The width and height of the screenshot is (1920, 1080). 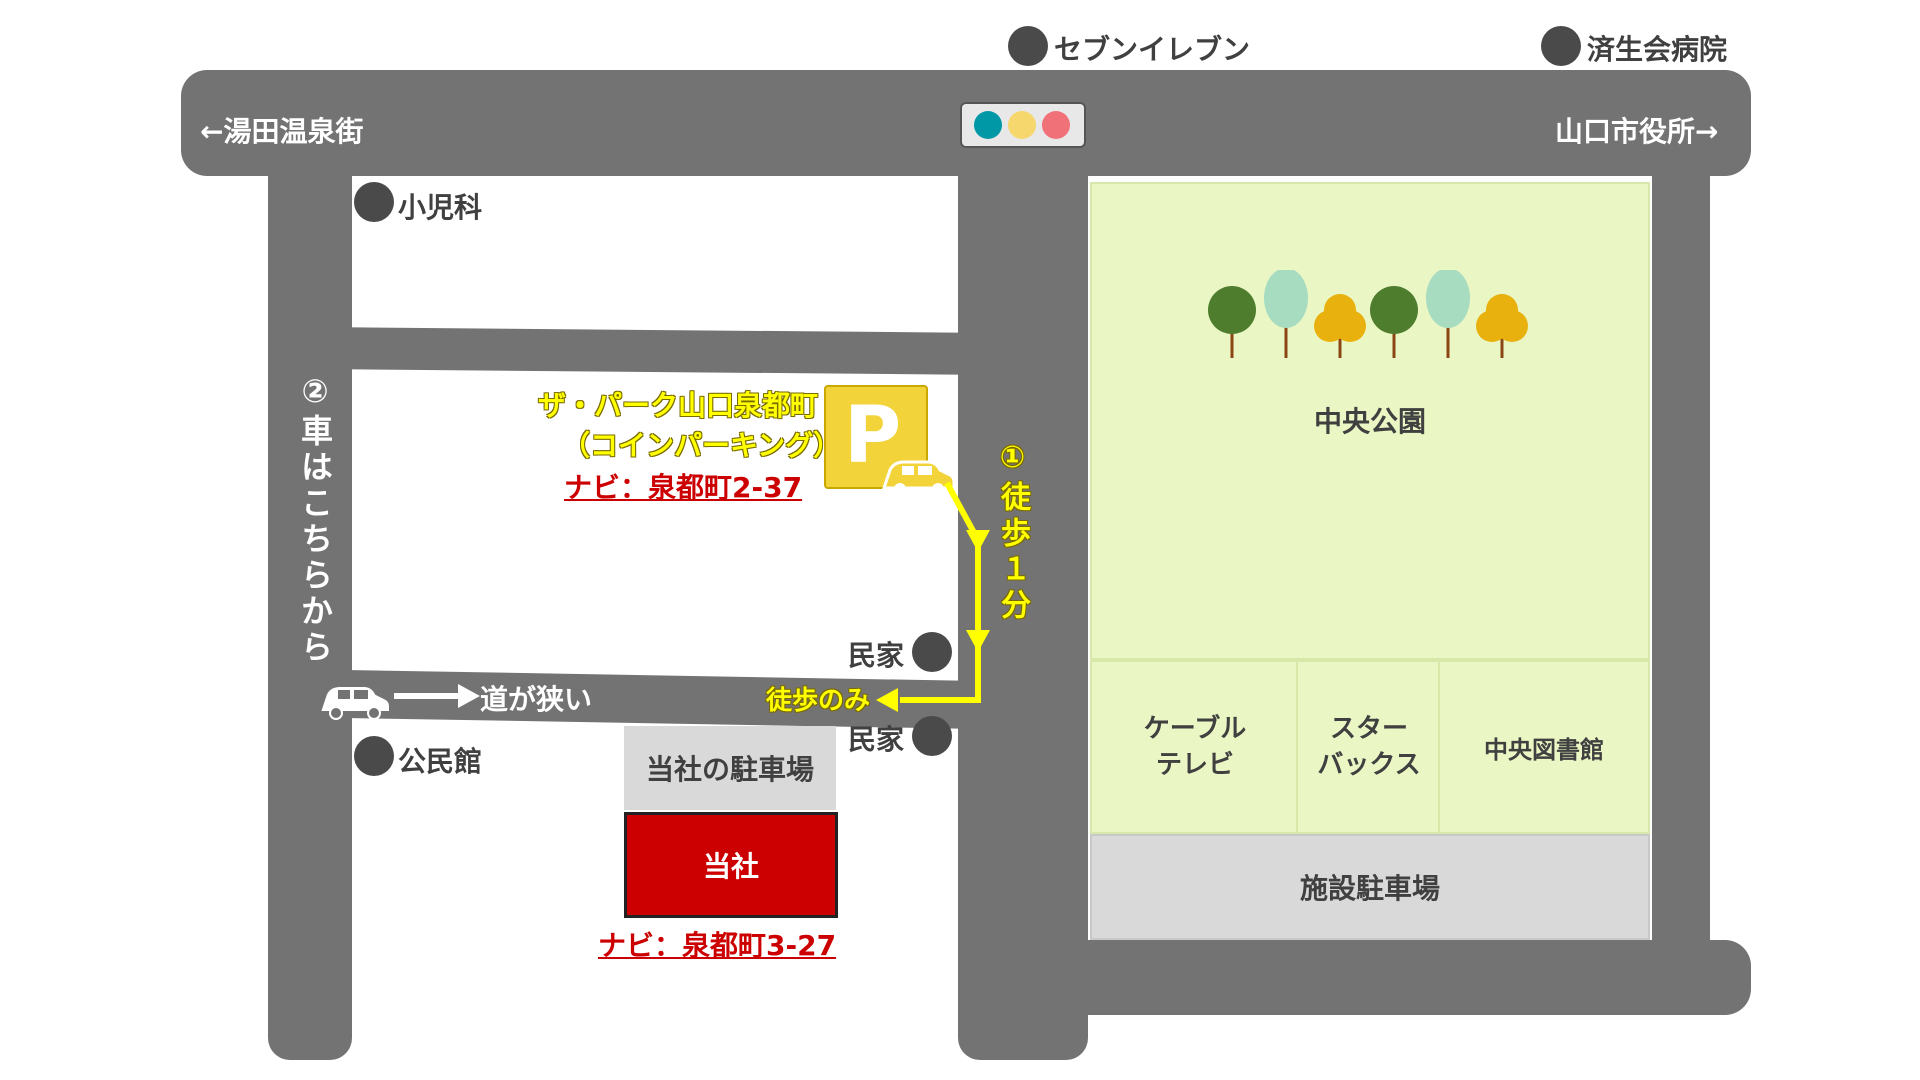 I want to click on community-hall-label: 公民館, so click(x=440, y=761).